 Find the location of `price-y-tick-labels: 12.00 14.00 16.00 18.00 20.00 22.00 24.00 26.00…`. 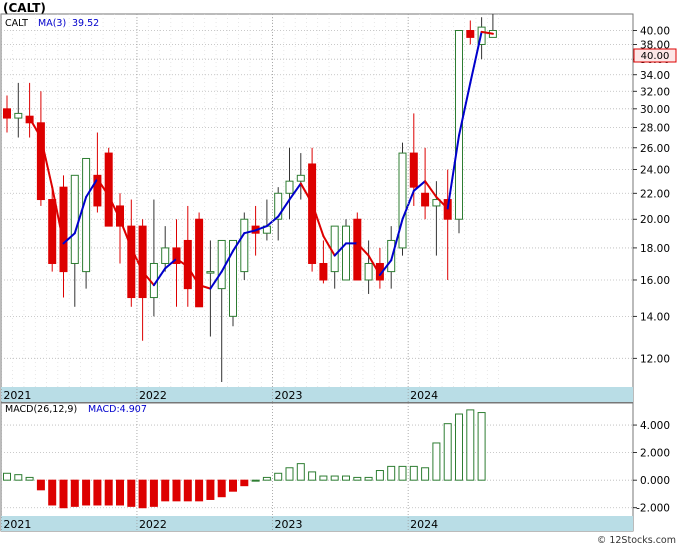

price-y-tick-labels: 12.00 14.00 16.00 18.00 20.00 22.00 24.00 26.00… is located at coordinates (651, 195).